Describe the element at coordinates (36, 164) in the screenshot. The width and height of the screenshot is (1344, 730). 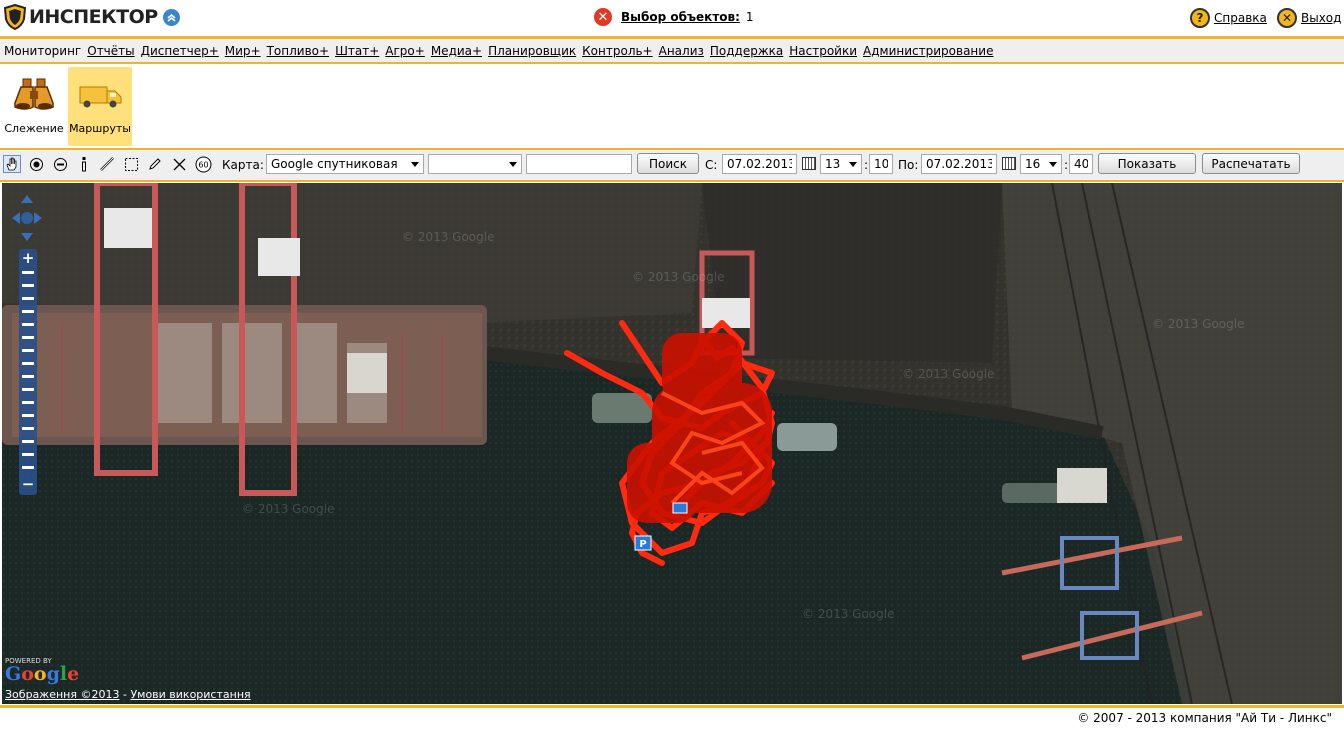
I see `zoom-in-icon` at that location.